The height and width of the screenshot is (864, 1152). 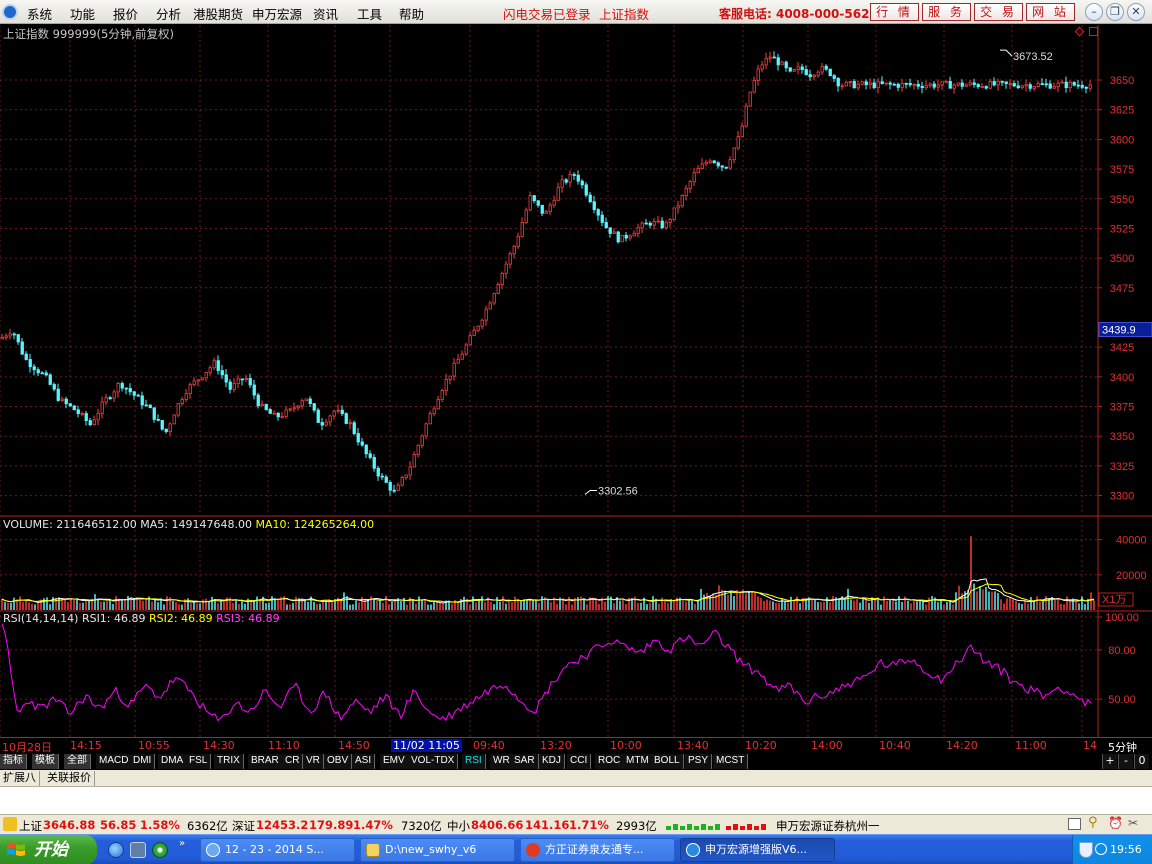 What do you see at coordinates (160, 850) in the screenshot?
I see `media-player-icon` at bounding box center [160, 850].